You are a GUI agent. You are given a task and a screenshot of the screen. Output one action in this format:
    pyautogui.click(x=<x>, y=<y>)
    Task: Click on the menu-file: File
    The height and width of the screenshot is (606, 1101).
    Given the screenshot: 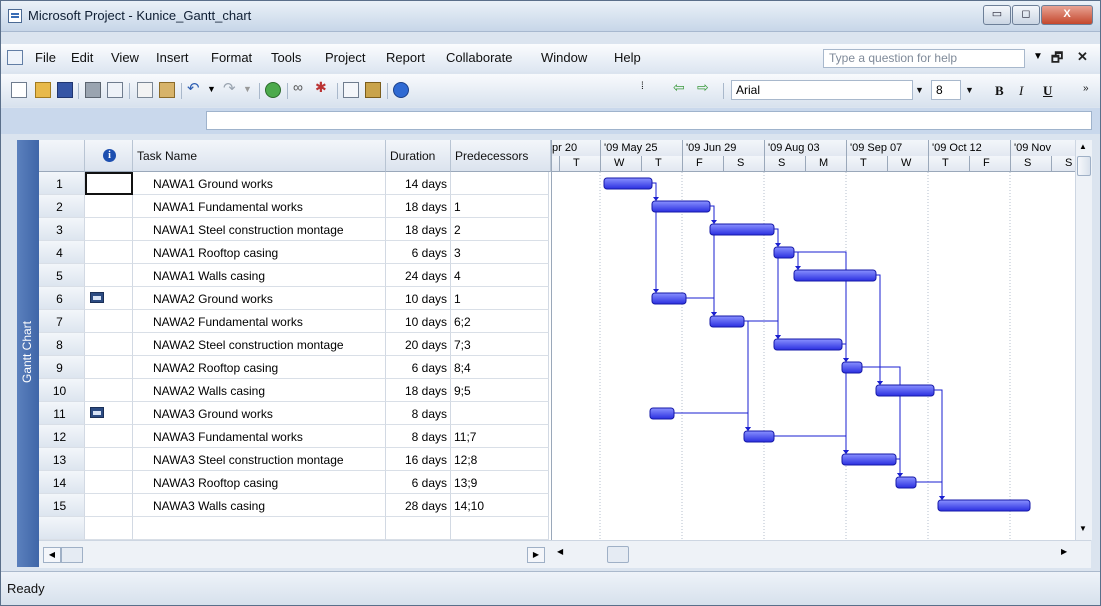 What is the action you would take?
    pyautogui.click(x=45, y=57)
    